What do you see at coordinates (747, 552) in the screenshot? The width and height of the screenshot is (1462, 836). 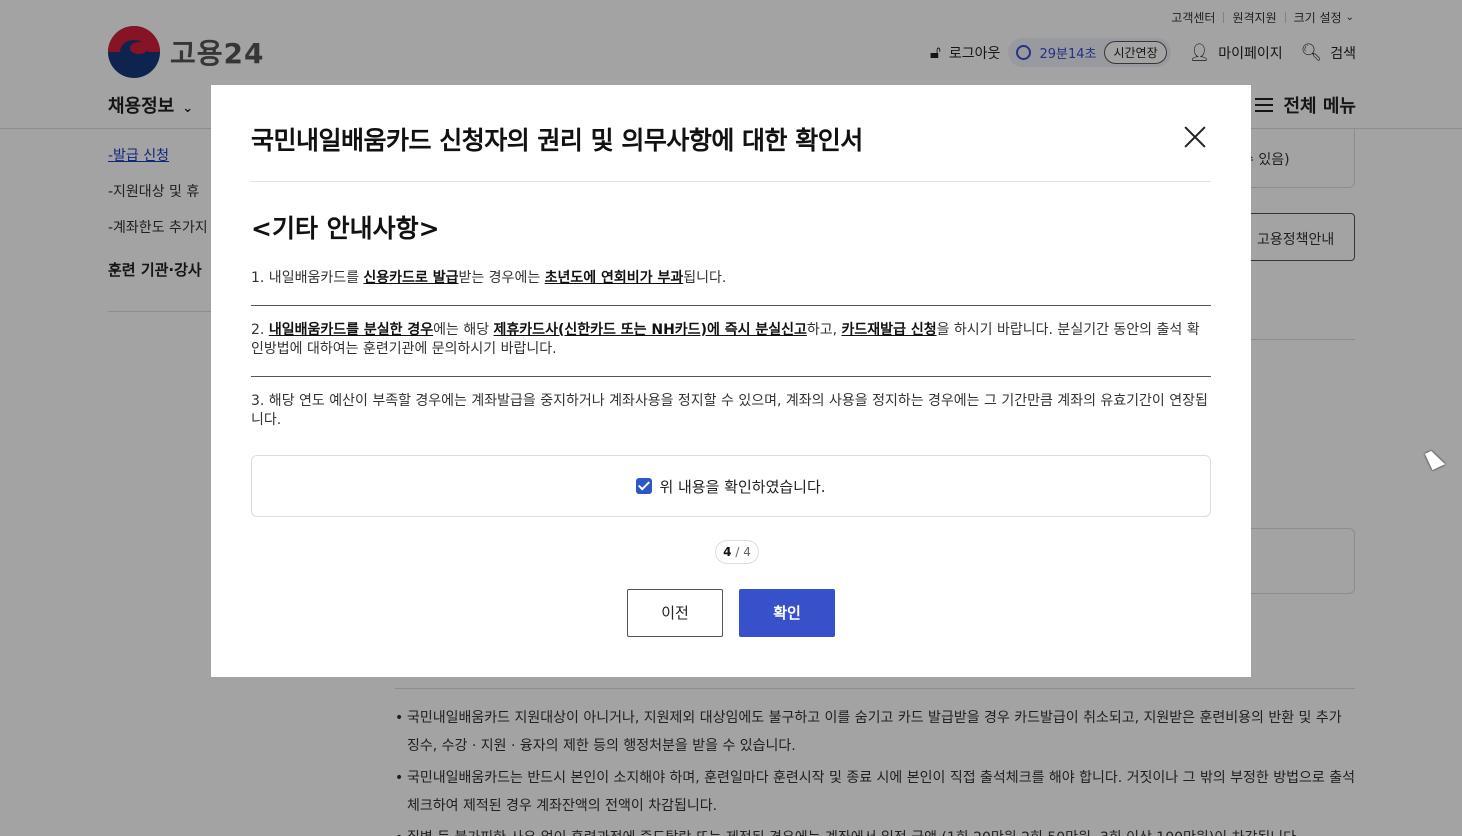 I see `page-total: 4` at bounding box center [747, 552].